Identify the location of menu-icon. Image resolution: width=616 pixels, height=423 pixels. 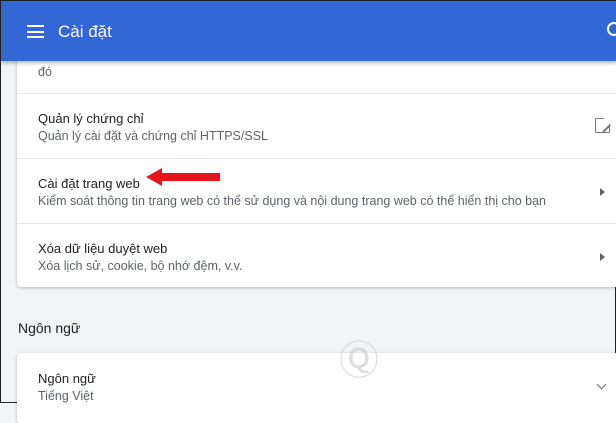
(35, 31).